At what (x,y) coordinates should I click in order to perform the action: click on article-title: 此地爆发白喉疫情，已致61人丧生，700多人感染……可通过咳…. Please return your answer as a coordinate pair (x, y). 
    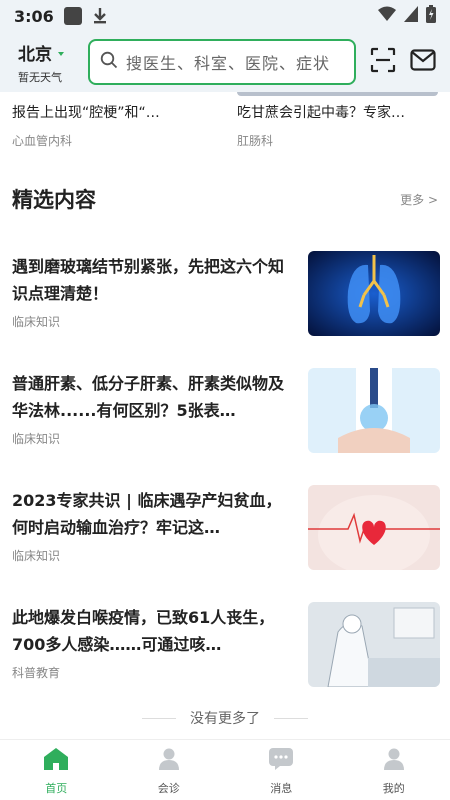
    Looking at the image, I should click on (143, 631).